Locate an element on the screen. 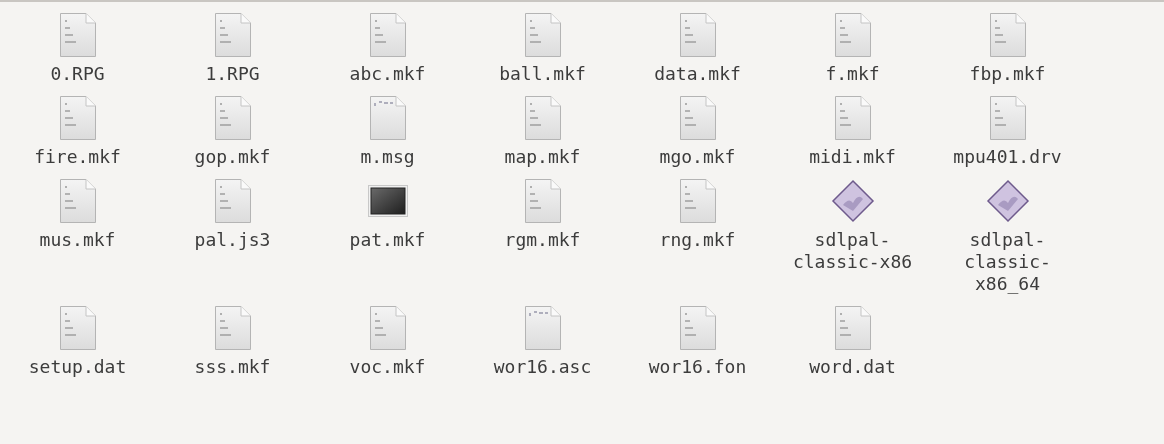 The height and width of the screenshot is (444, 1164). file-name: midi.mkf is located at coordinates (852, 157).